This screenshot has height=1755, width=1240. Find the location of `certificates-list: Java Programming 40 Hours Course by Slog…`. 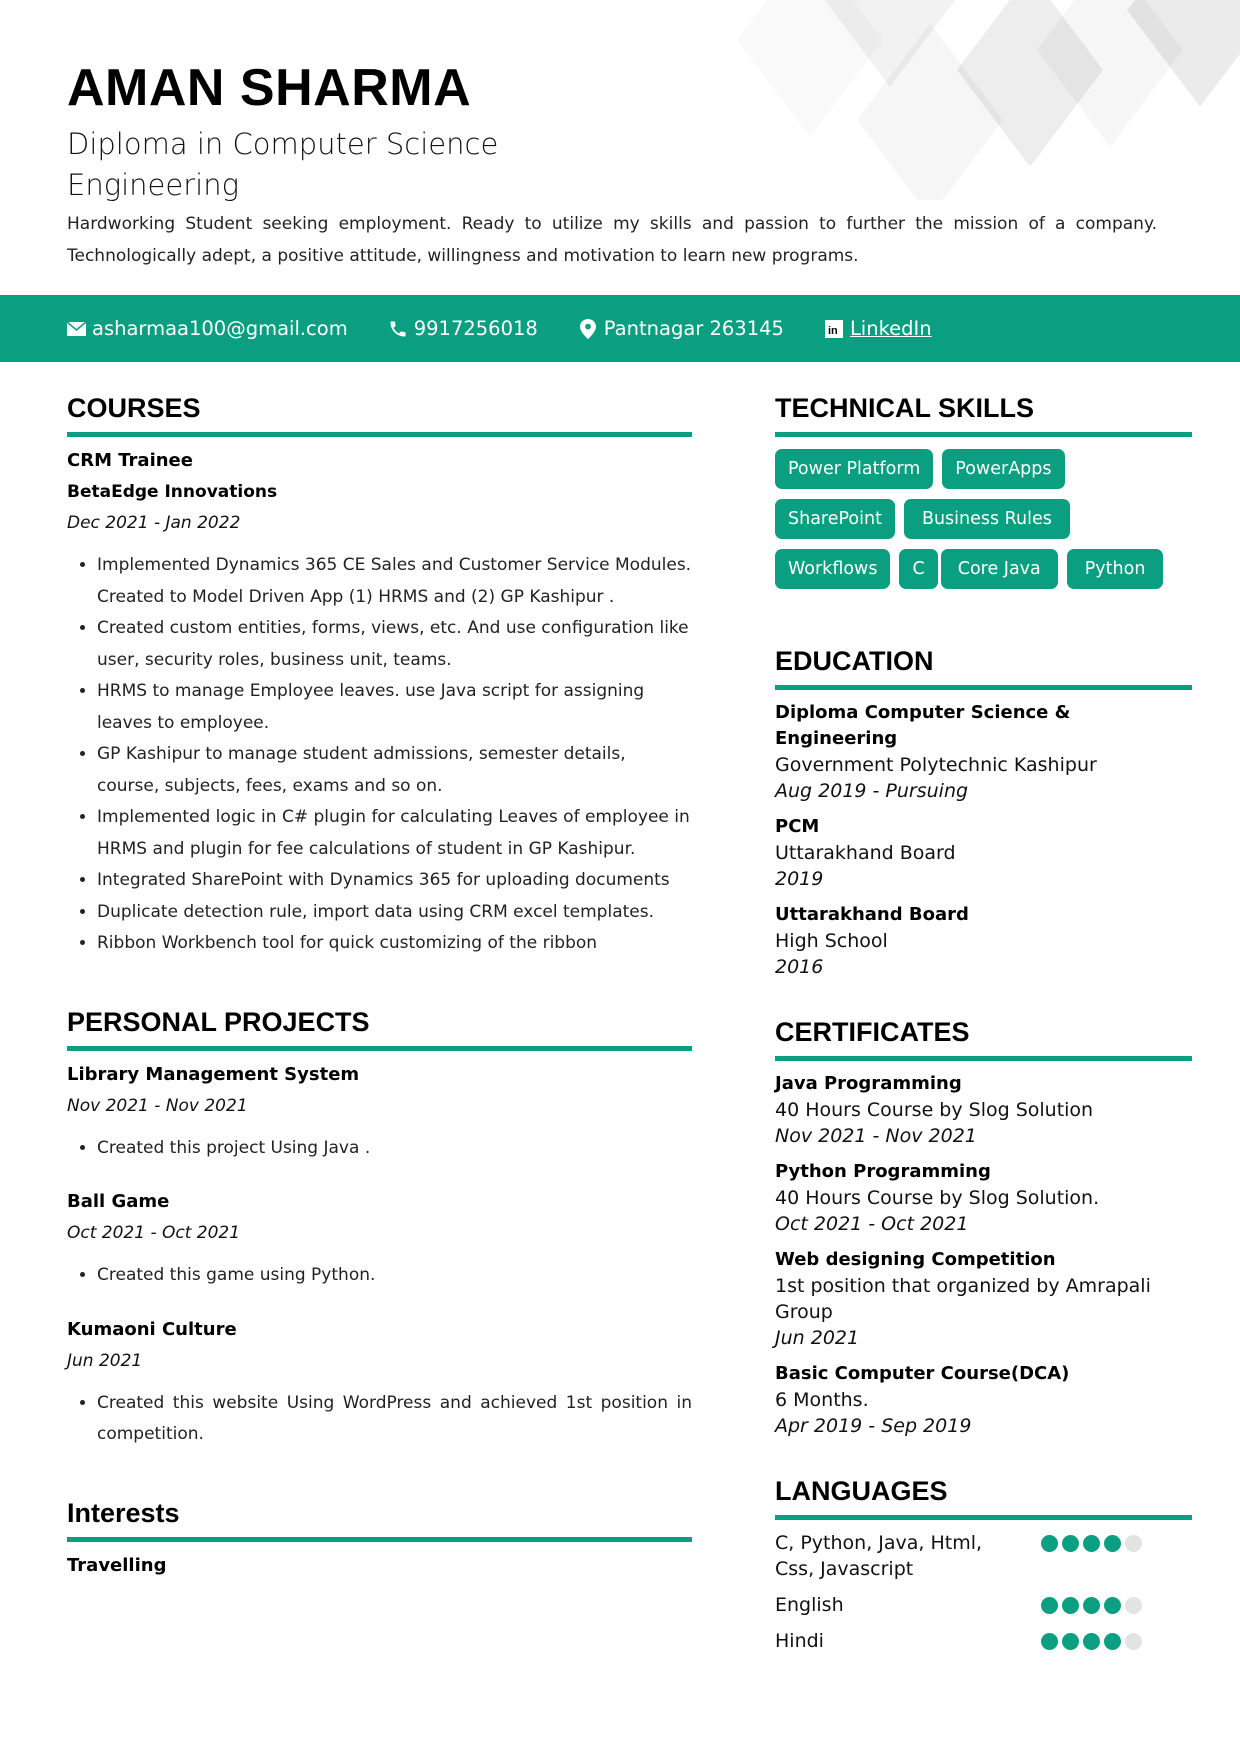

certificates-list: Java Programming 40 Hours Course by Slog… is located at coordinates (983, 1255).